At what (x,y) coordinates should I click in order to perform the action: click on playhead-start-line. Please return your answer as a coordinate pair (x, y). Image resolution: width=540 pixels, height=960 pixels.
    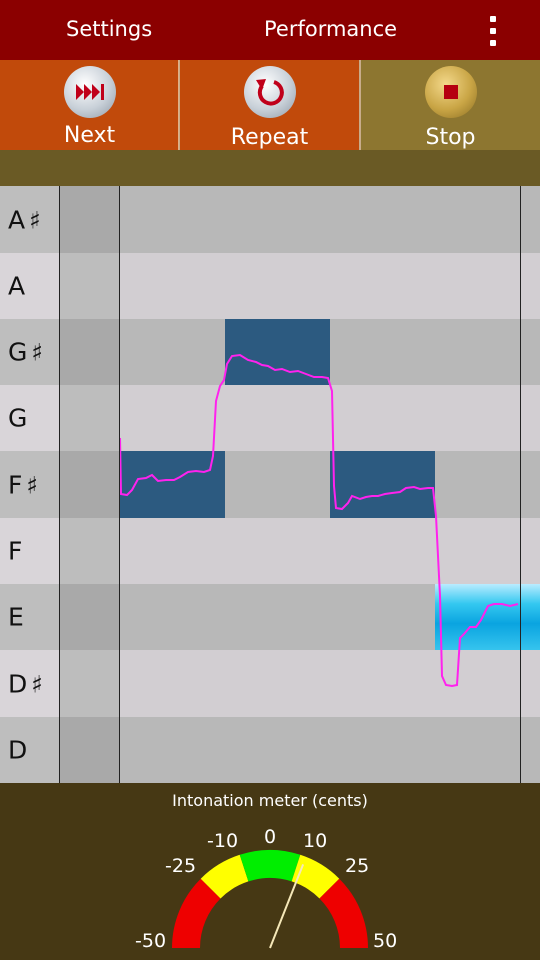
    Looking at the image, I should click on (119, 484).